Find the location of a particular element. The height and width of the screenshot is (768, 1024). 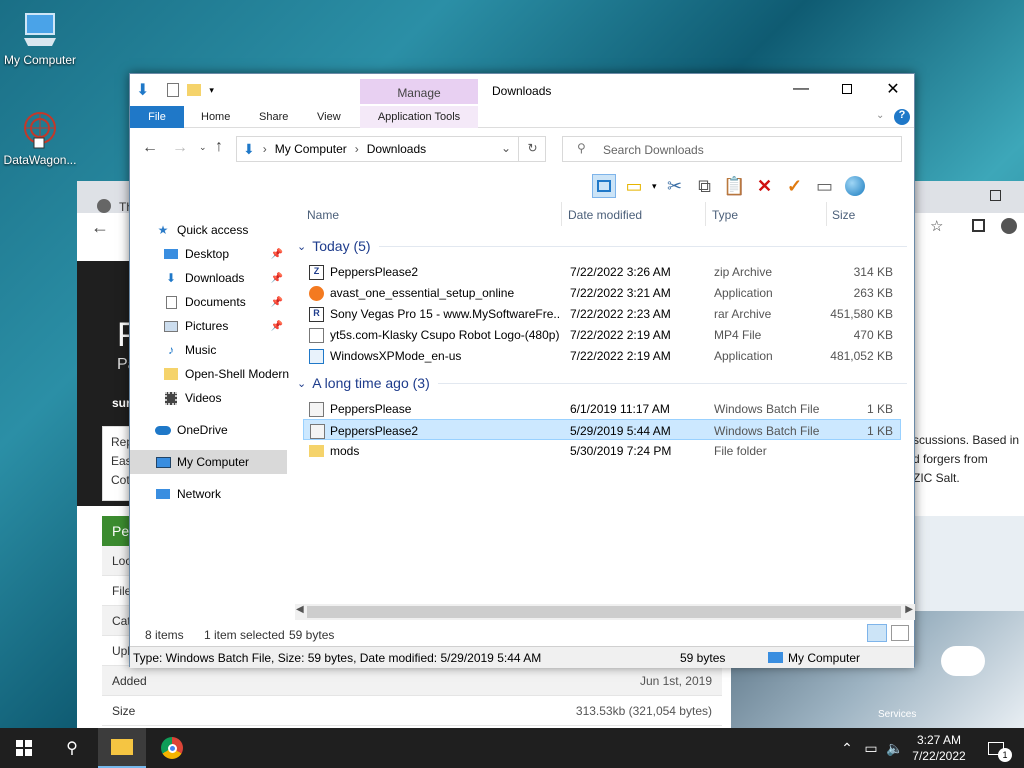

details-view-icon is located at coordinates (877, 633).